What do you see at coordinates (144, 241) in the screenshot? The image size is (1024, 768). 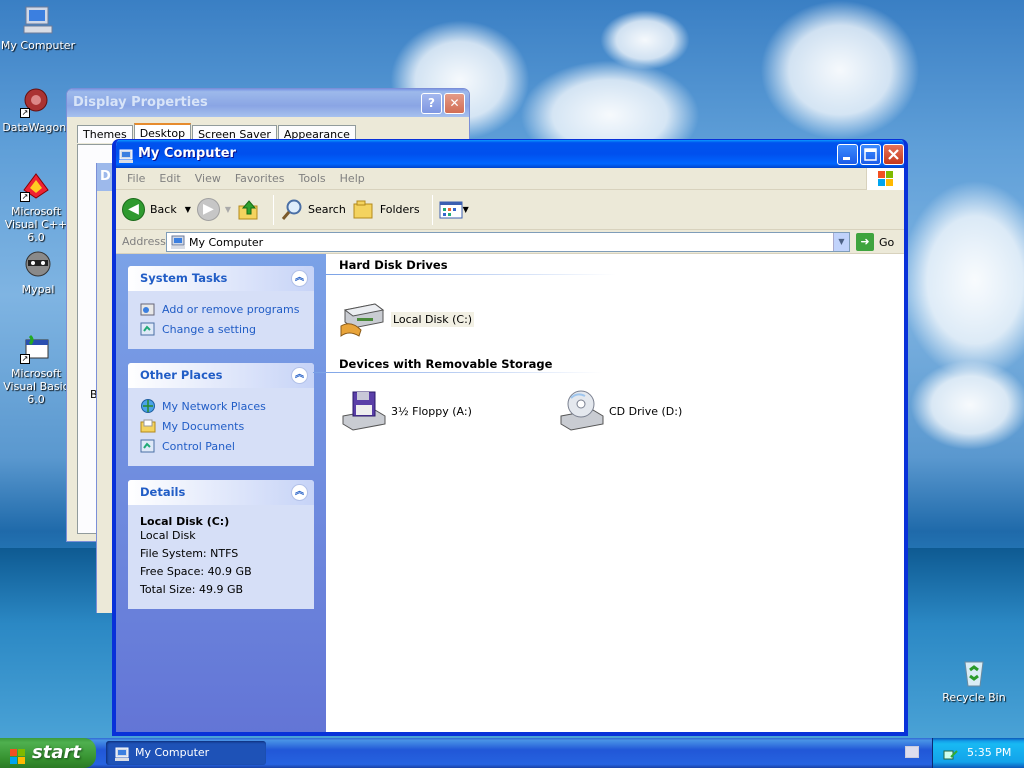 I see `address-label: Address` at bounding box center [144, 241].